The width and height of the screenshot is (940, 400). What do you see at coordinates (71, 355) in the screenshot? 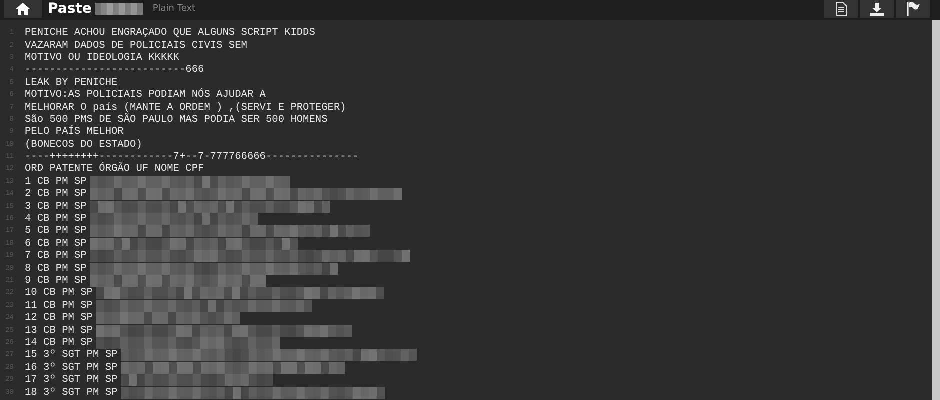
I see `code-line: 15 3º SGT PM SP` at bounding box center [71, 355].